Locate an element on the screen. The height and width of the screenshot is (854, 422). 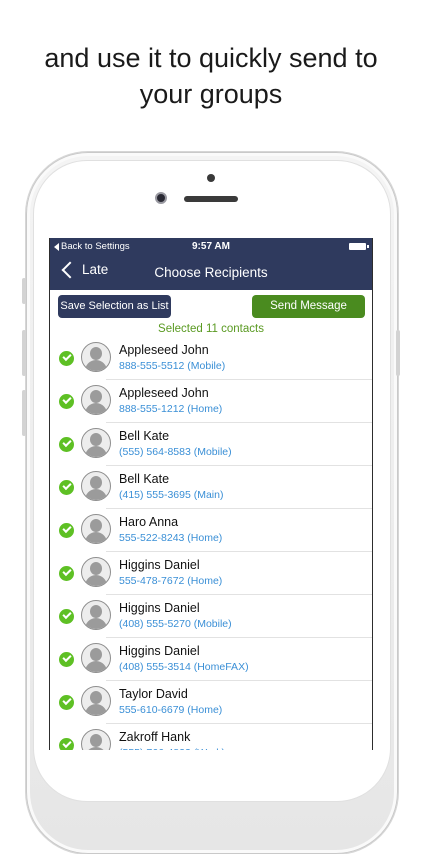
contact-phone: 555-522-8243 (Home) is located at coordinates (171, 538).